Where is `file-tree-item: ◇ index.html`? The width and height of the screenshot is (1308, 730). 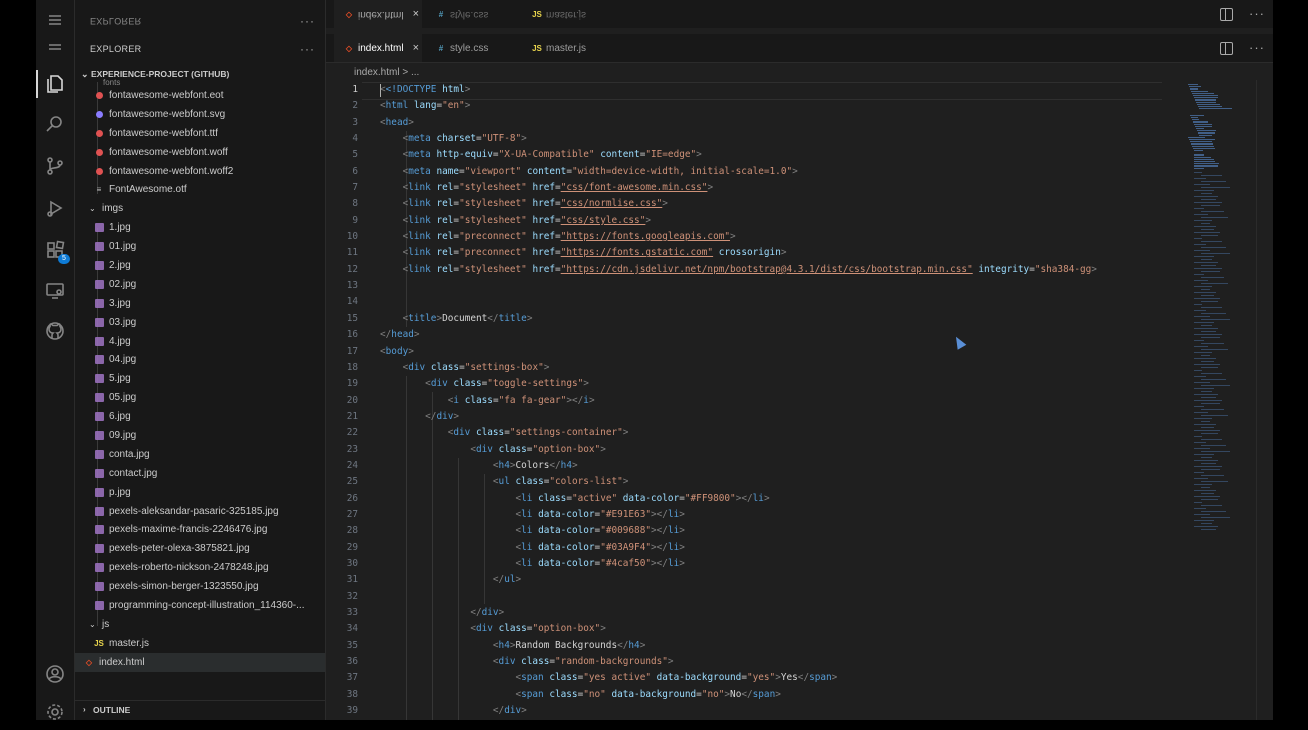 file-tree-item: ◇ index.html is located at coordinates (200, 662).